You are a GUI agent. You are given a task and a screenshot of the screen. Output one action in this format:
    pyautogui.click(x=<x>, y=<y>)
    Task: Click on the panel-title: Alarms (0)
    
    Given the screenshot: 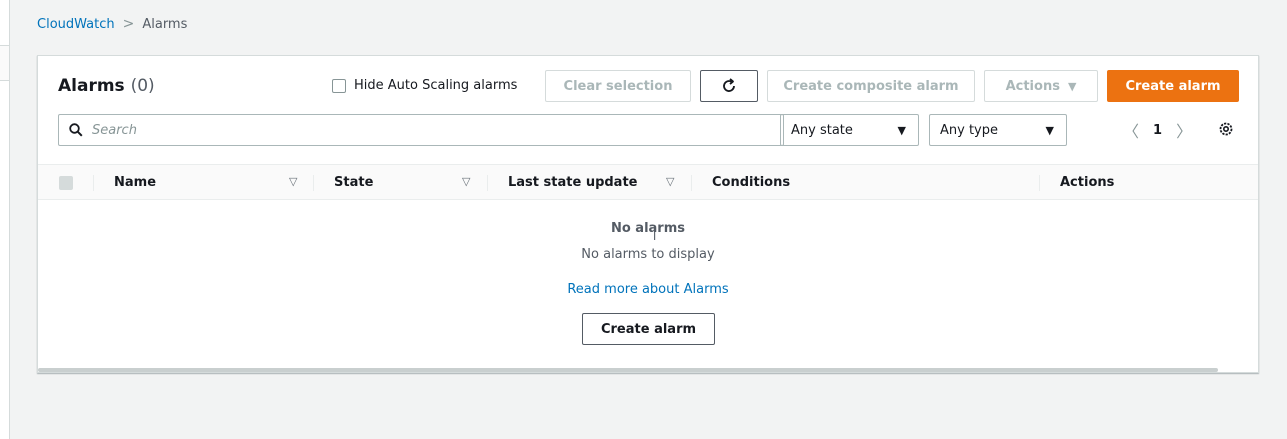 What is the action you would take?
    pyautogui.click(x=106, y=86)
    